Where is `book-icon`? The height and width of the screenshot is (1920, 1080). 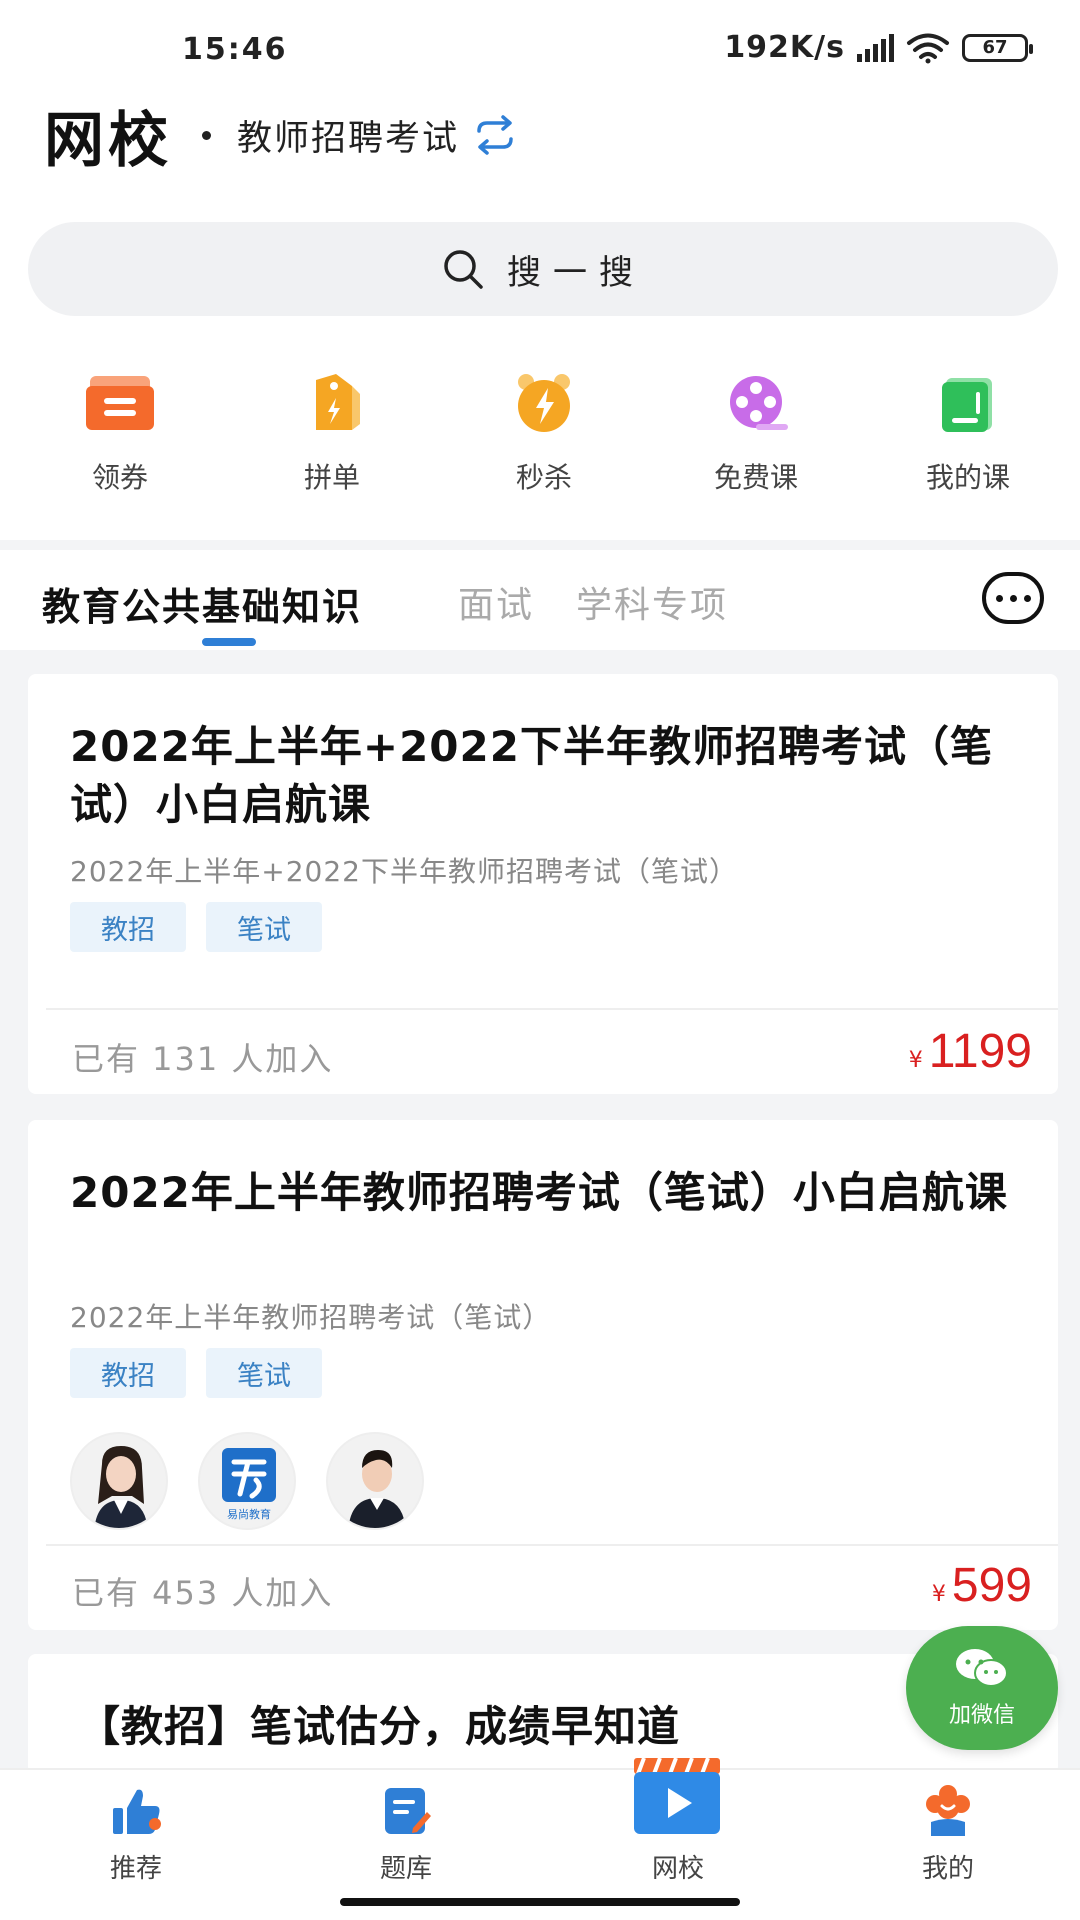
book-icon is located at coordinates (967, 405).